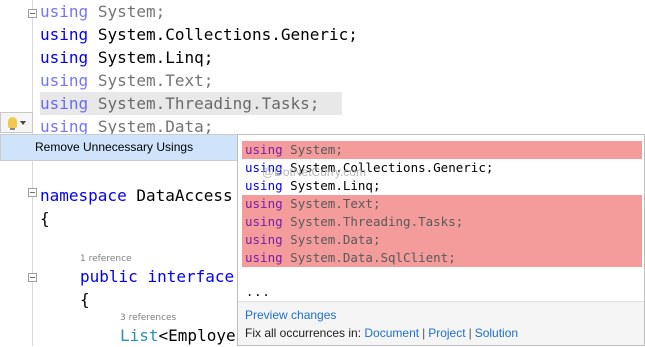 The image size is (645, 347). What do you see at coordinates (313, 185) in the screenshot?
I see `preview-line: using System.Linq;` at bounding box center [313, 185].